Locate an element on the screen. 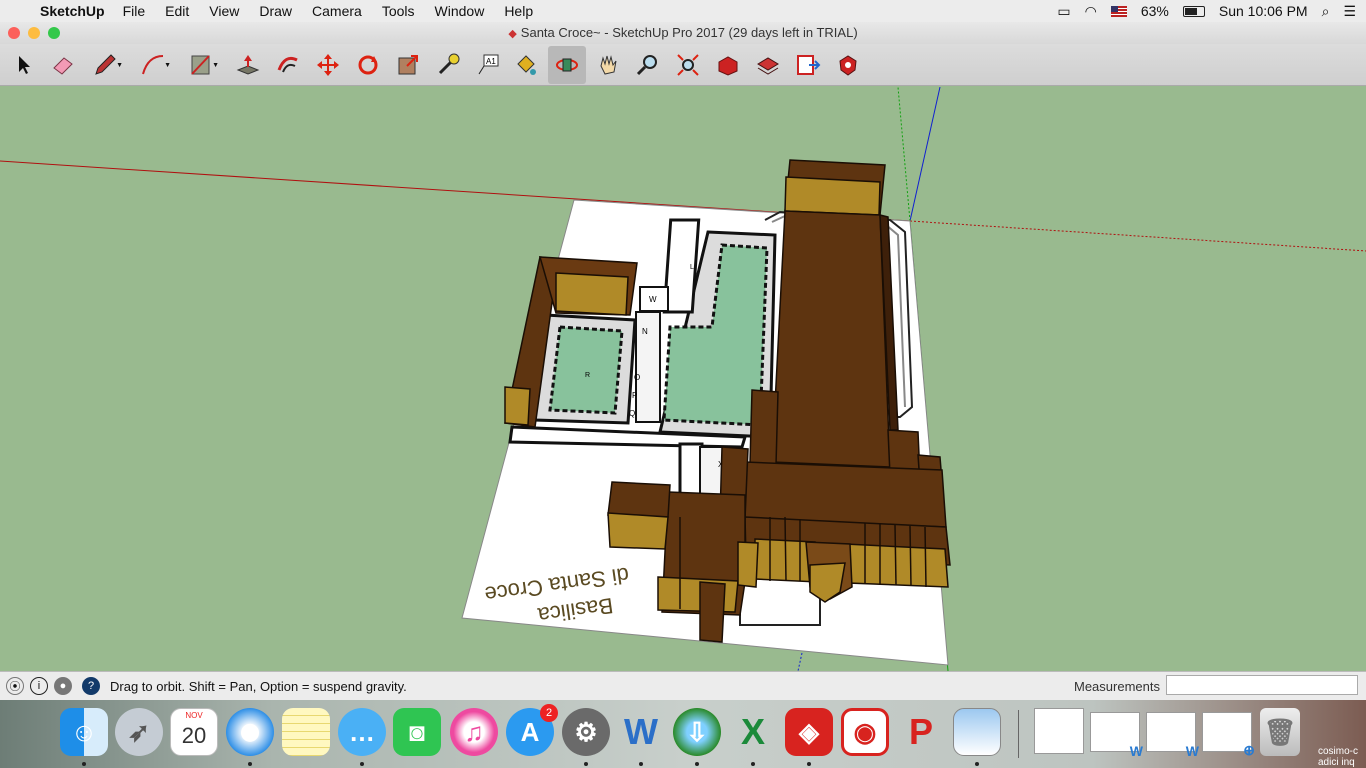 Image resolution: width=1366 pixels, height=768 pixels. document-thumbnail-2: W is located at coordinates (1116, 735).